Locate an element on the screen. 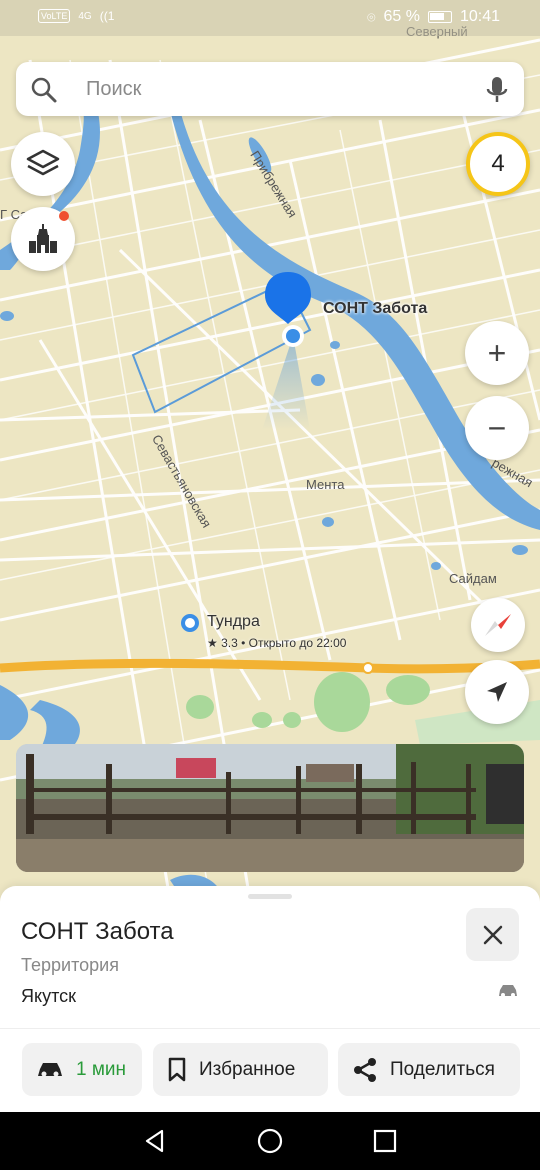 This screenshot has width=540, height=1170. share-button: Поделиться is located at coordinates (429, 1069).